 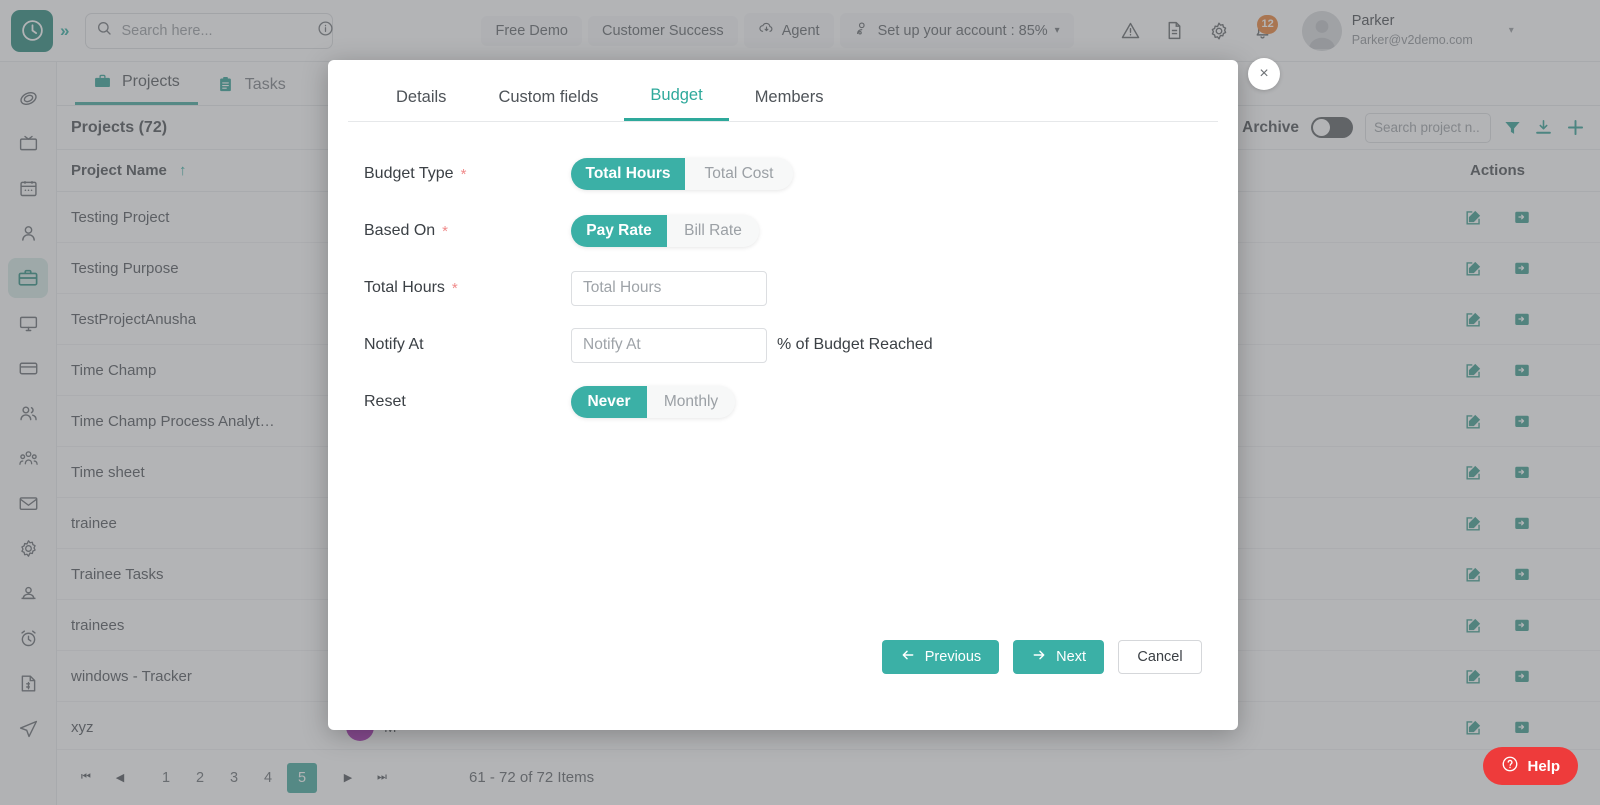 I want to click on help-label: Help, so click(x=1543, y=766).